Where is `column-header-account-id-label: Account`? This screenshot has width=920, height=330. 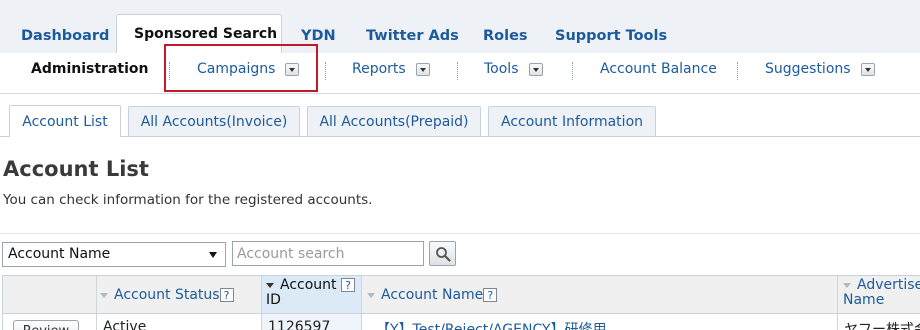
column-header-account-id-label: Account is located at coordinates (308, 285).